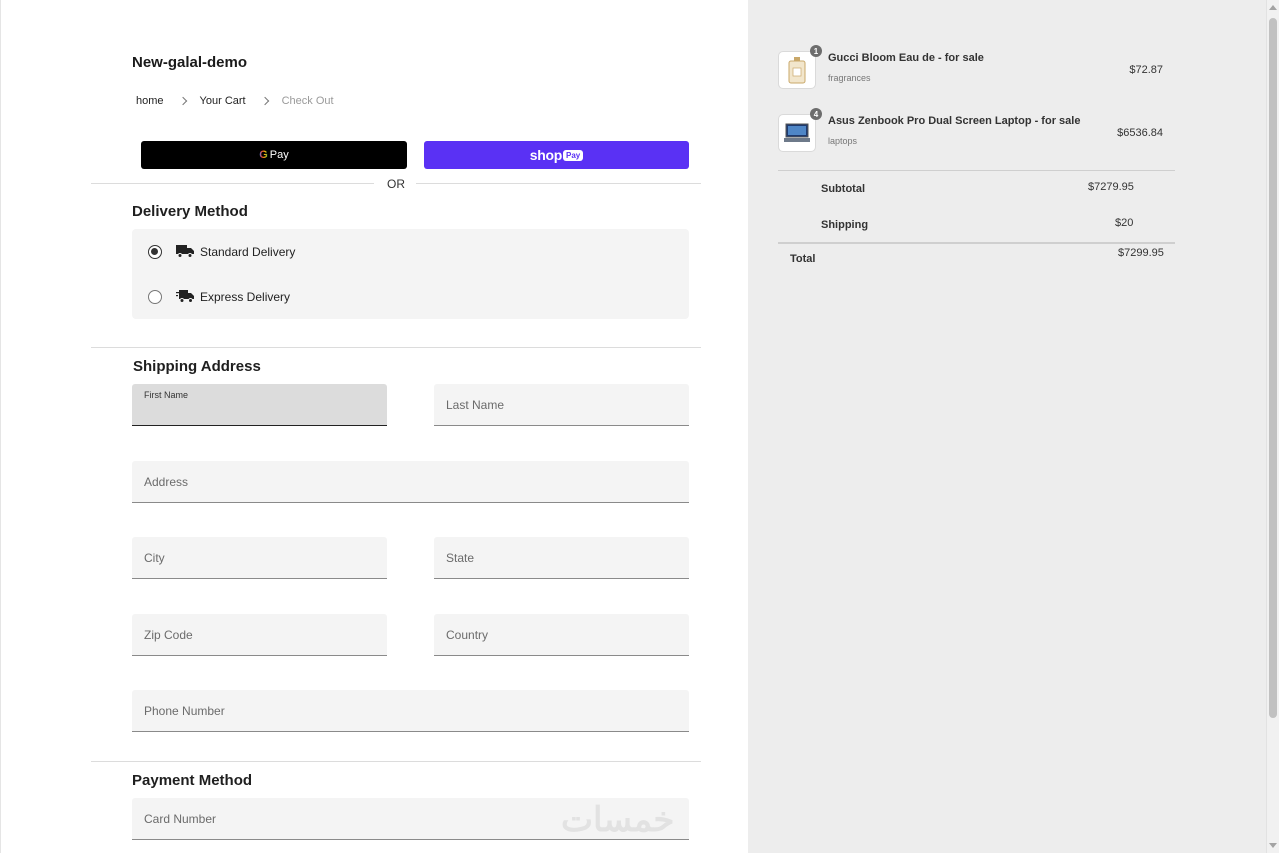 The width and height of the screenshot is (1279, 853). What do you see at coordinates (180, 818) in the screenshot?
I see `card-number-placeholder: Card Number` at bounding box center [180, 818].